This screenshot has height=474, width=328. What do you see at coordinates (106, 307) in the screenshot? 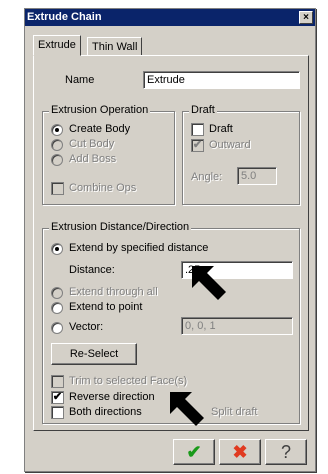
I see `extend-point-label: Extend to point` at bounding box center [106, 307].